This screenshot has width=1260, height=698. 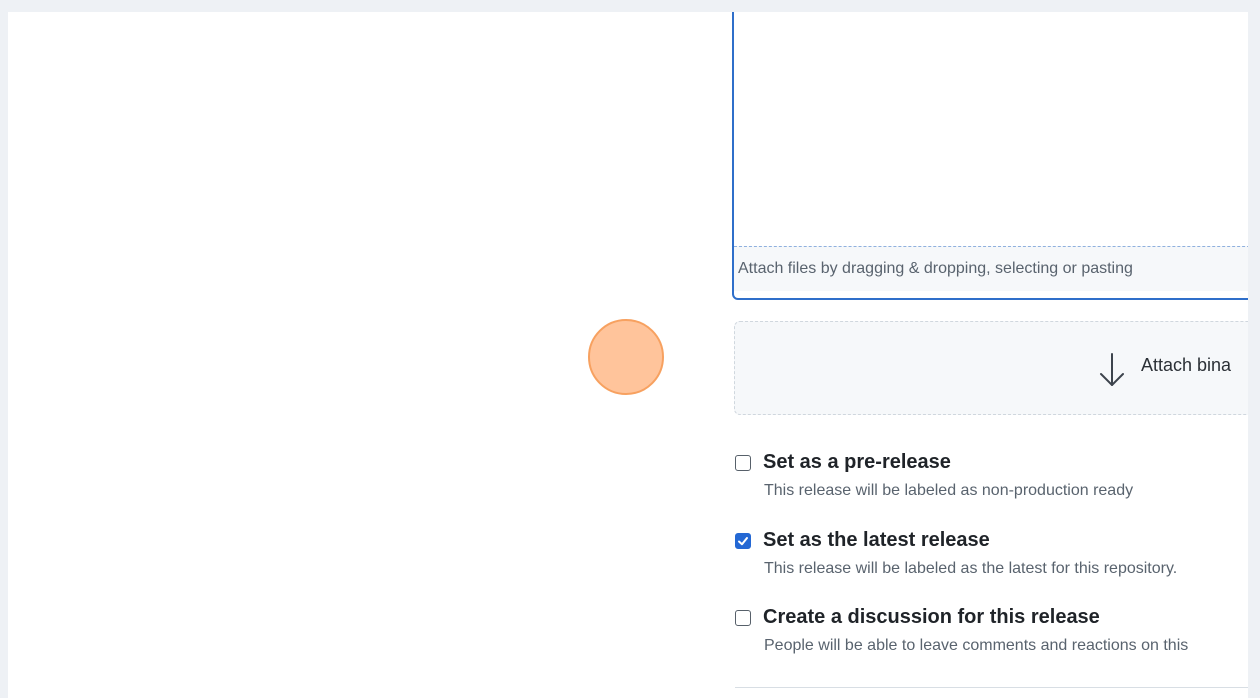 I want to click on discussion-title: Create a discussion for this release, so click(x=931, y=617).